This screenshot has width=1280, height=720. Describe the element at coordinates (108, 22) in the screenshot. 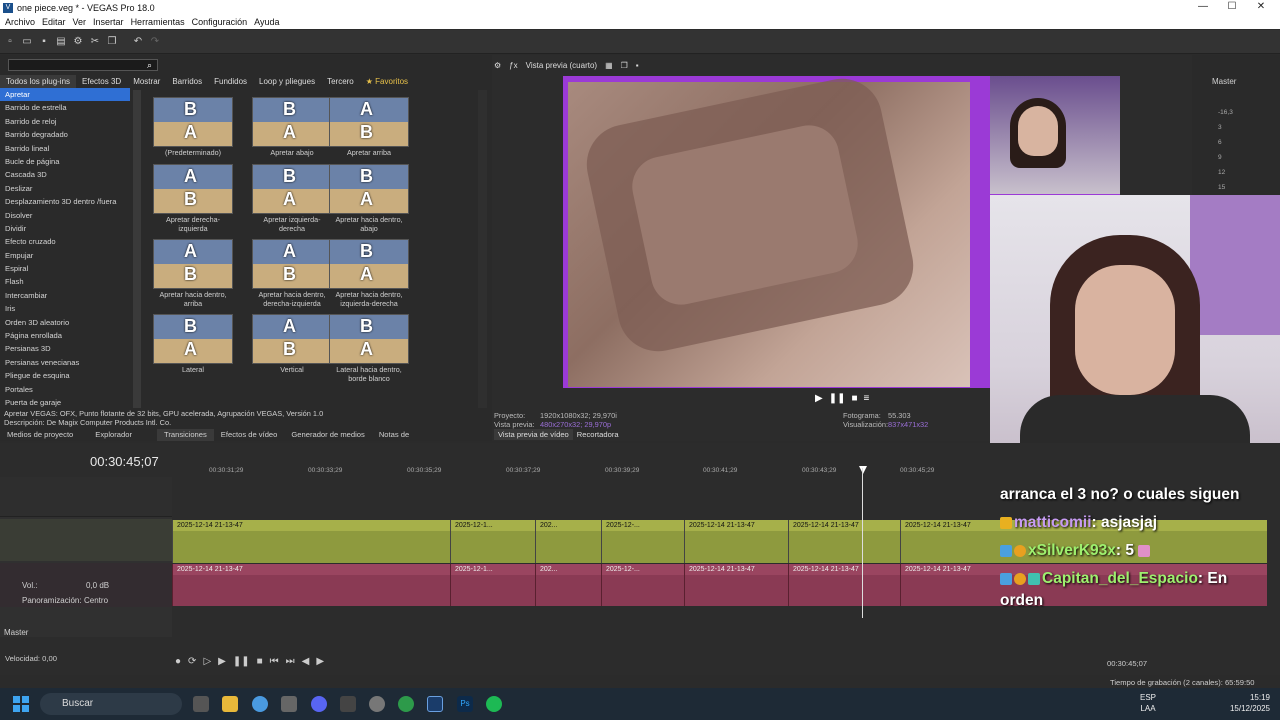

I see `menu-insertar: Insertar` at that location.